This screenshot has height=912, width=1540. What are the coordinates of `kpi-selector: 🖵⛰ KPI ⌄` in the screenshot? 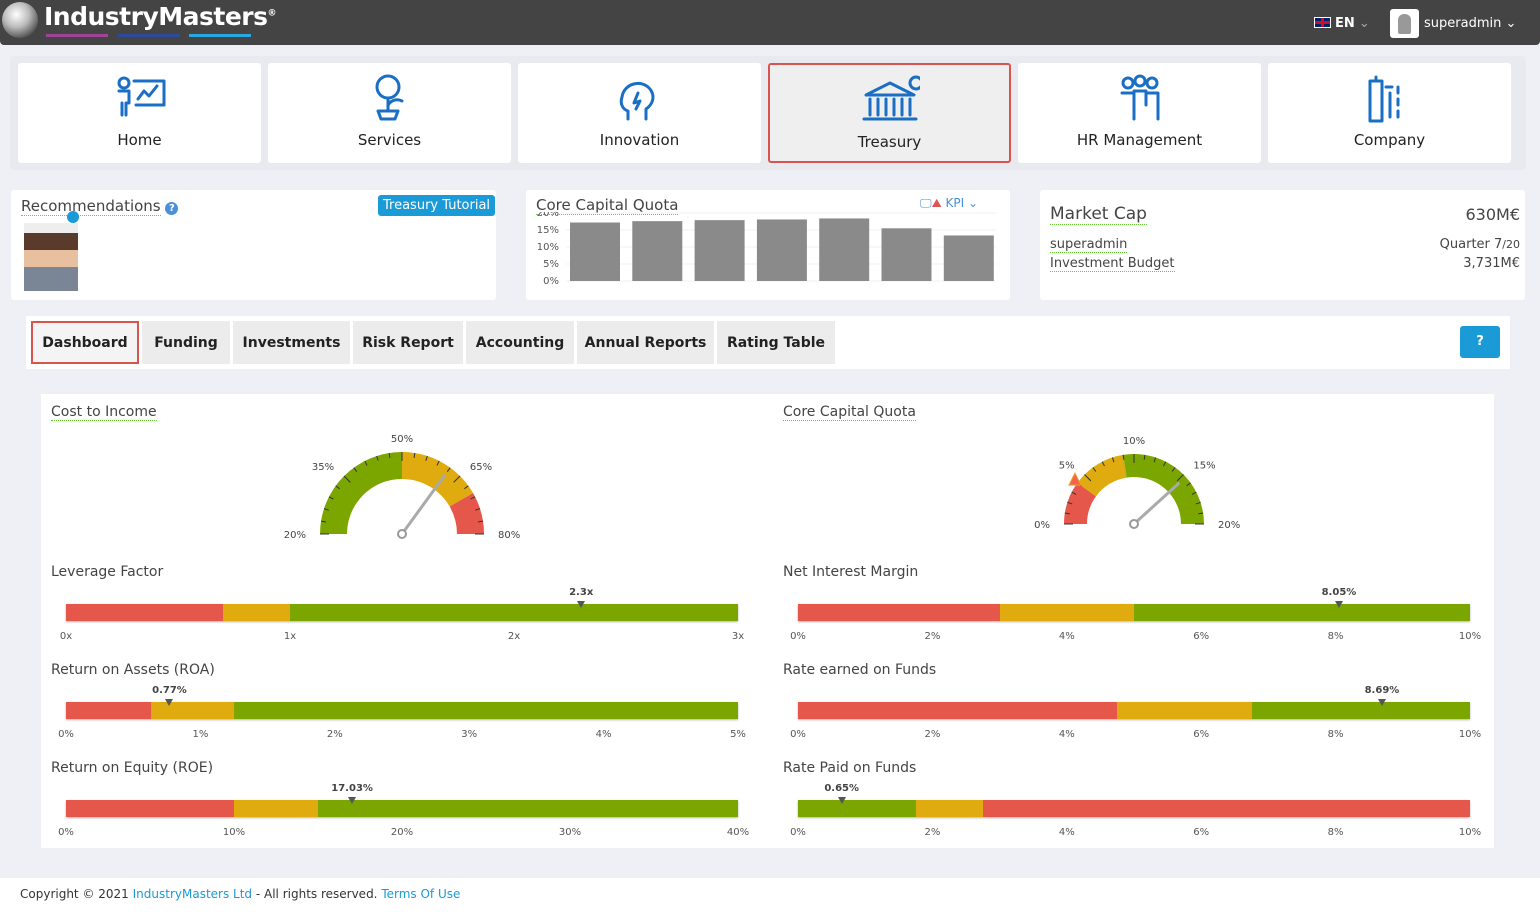 It's located at (949, 203).